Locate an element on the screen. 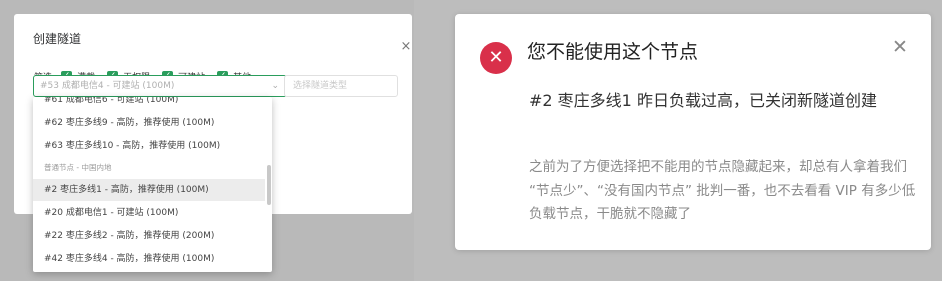 This screenshot has height=281, width=942. close-icon: ✕ is located at coordinates (900, 47).